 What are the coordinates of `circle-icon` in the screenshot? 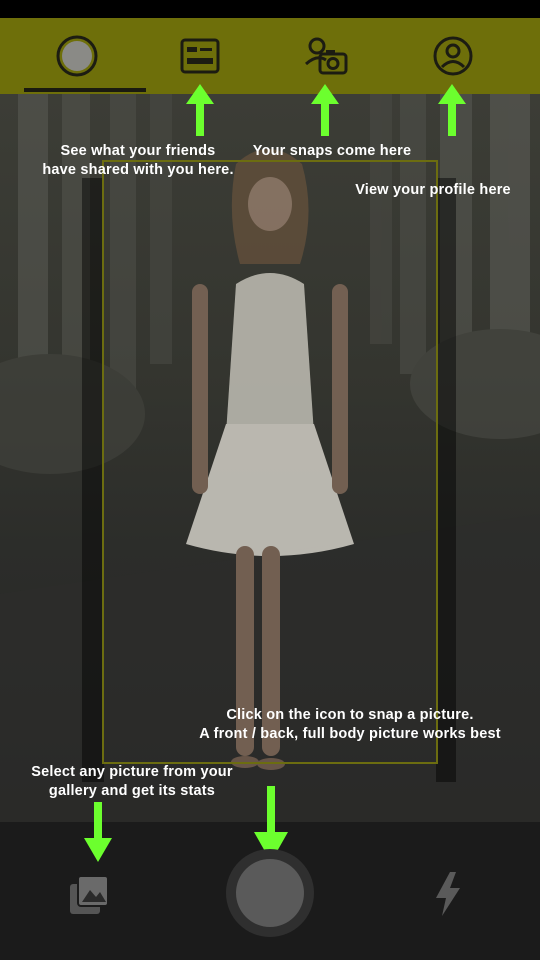 It's located at (77, 56).